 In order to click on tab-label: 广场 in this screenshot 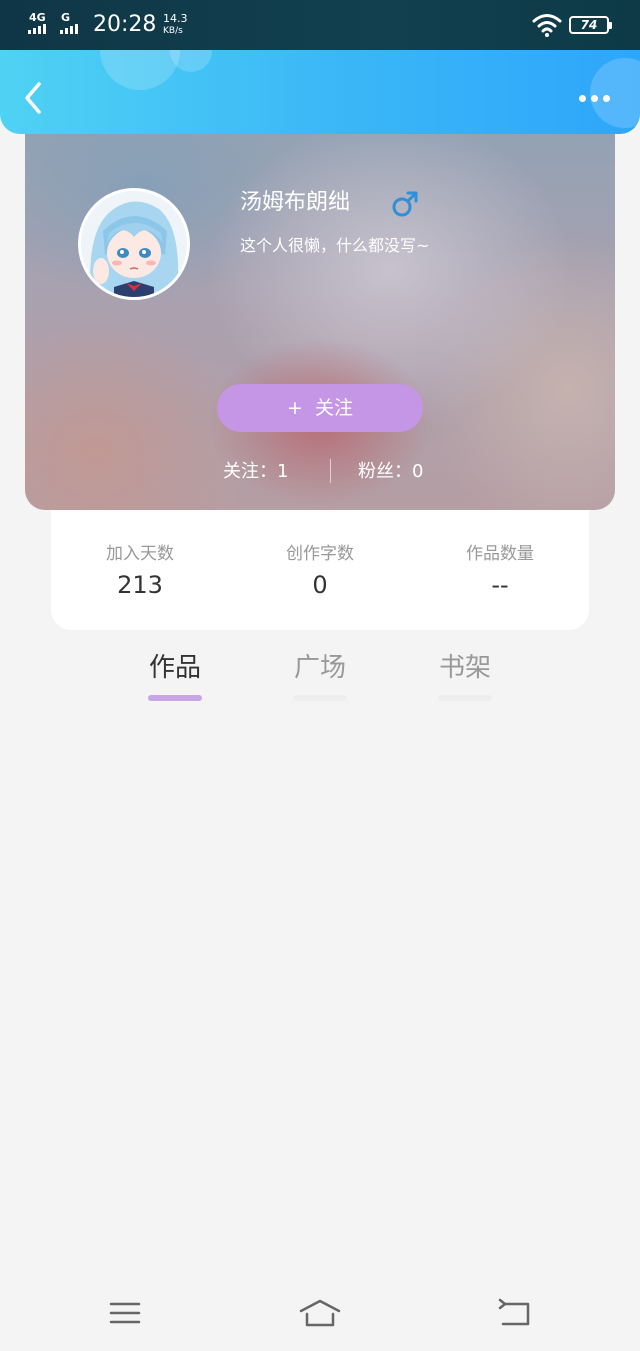, I will do `click(319, 668)`.